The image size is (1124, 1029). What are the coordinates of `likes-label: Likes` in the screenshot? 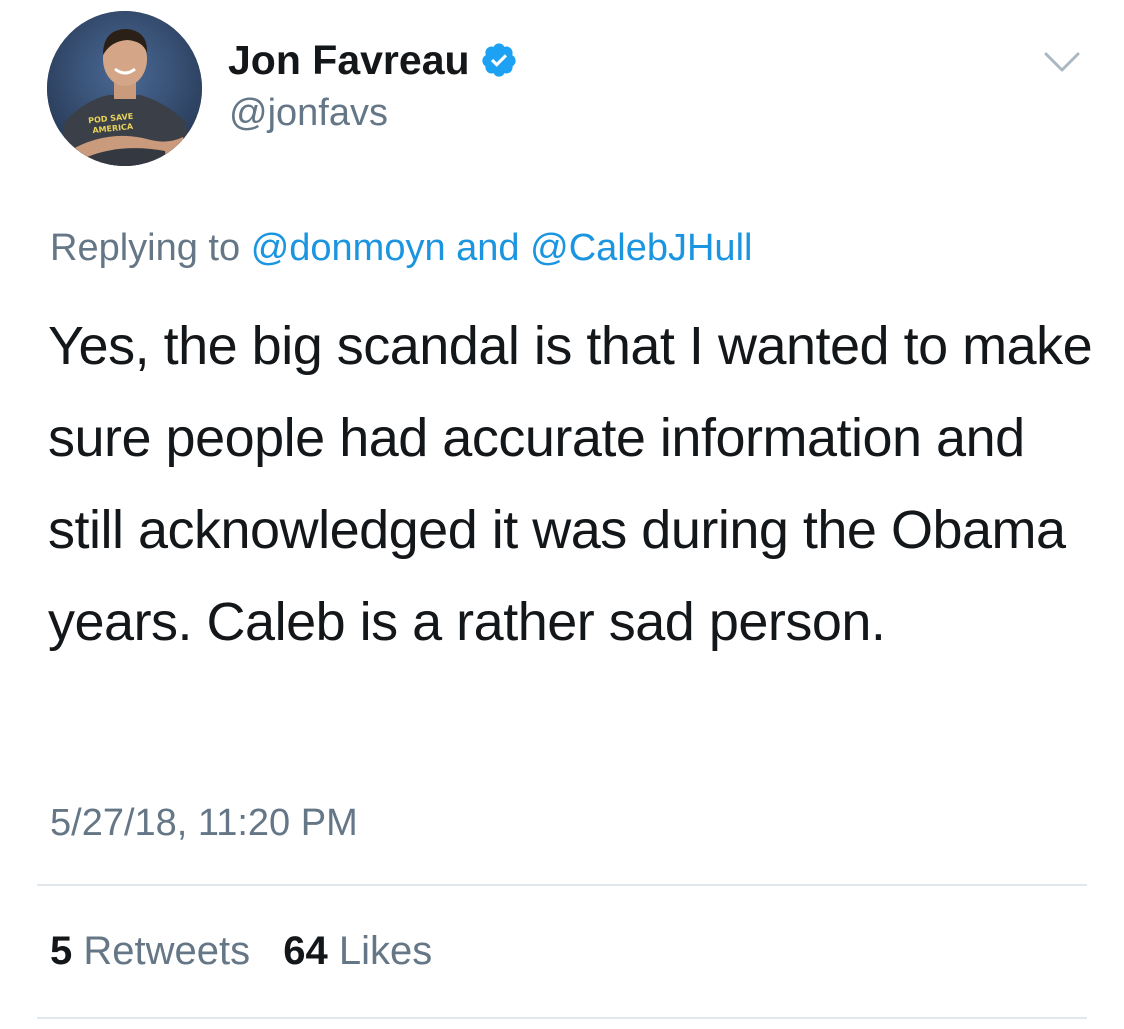 It's located at (385, 951).